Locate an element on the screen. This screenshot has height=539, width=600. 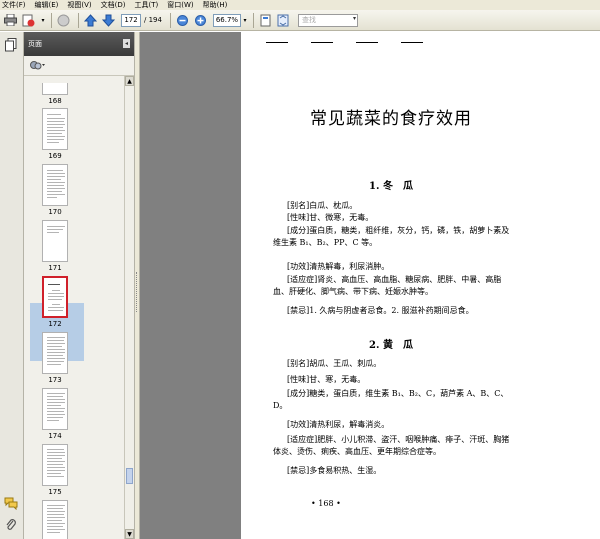
create-dropdown-arrow: ▾ is located at coordinates (43, 20).